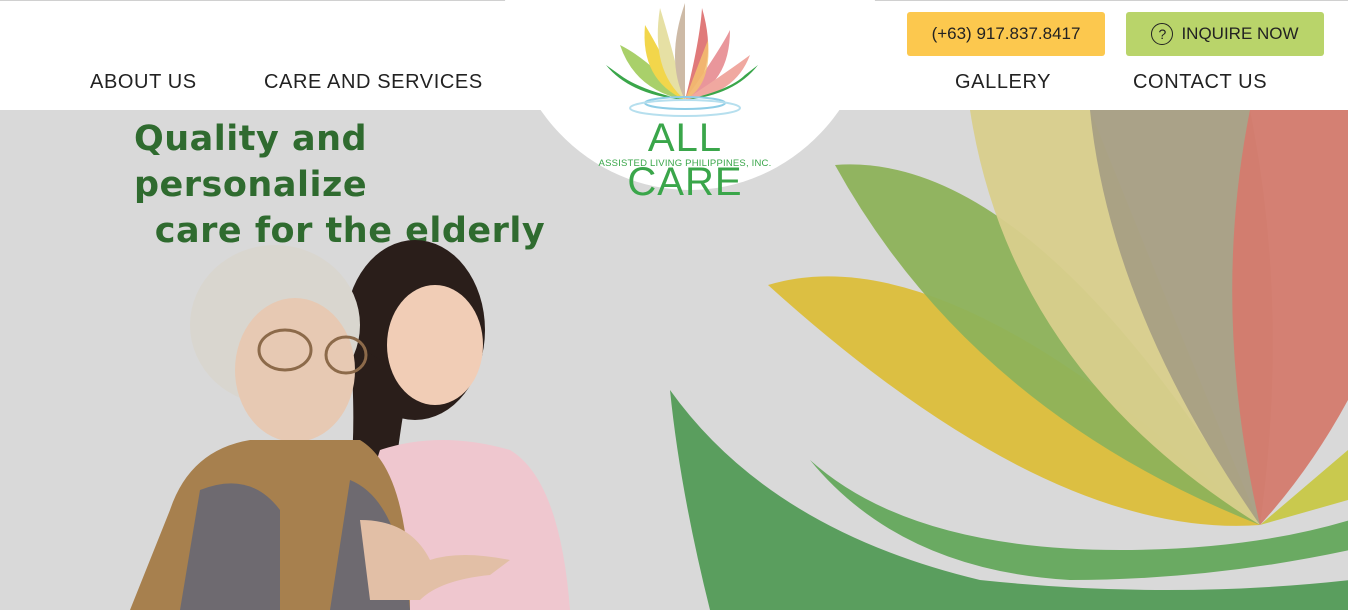 Image resolution: width=1348 pixels, height=610 pixels. I want to click on nav-contact-us: CONTACT US, so click(1200, 82).